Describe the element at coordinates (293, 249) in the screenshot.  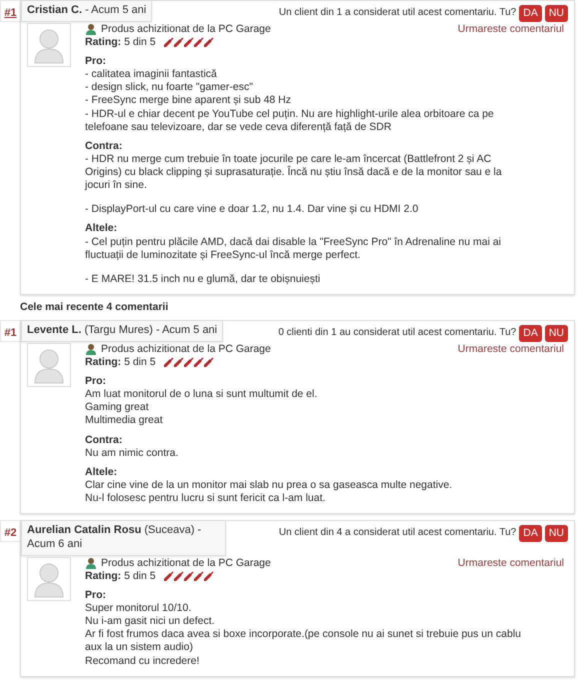
I see `review-text: - Cel puțin pentru plăcile AMD, dacă dai disable la "FreeSync Pro" în Adrenaline nu mai ai fluctuații de luminozitate și FreeSync-ul încă merge perfect.` at that location.